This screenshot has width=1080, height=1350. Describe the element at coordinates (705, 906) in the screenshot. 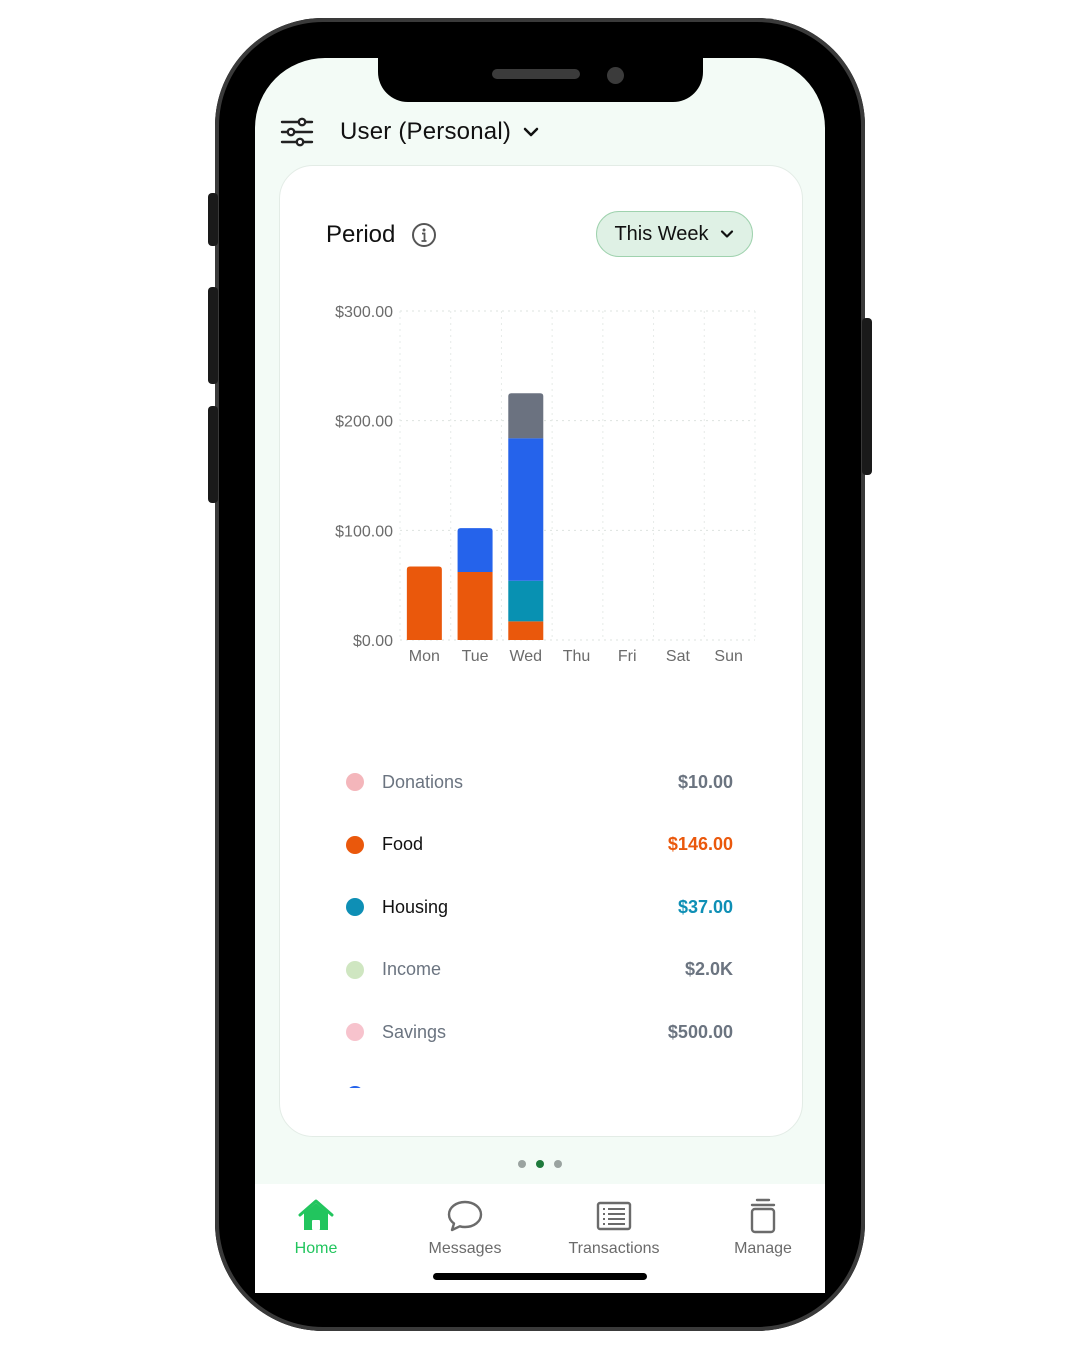

I see `legend-category-amount: $37.00` at that location.